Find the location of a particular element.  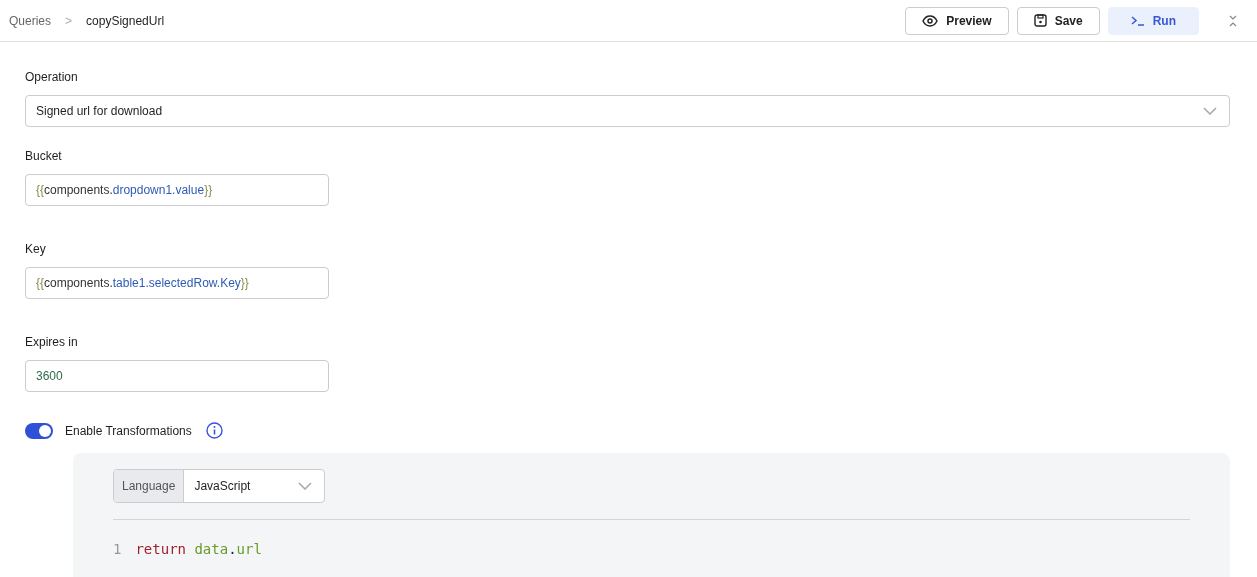

language-dropdown: JavaScript is located at coordinates (254, 486).